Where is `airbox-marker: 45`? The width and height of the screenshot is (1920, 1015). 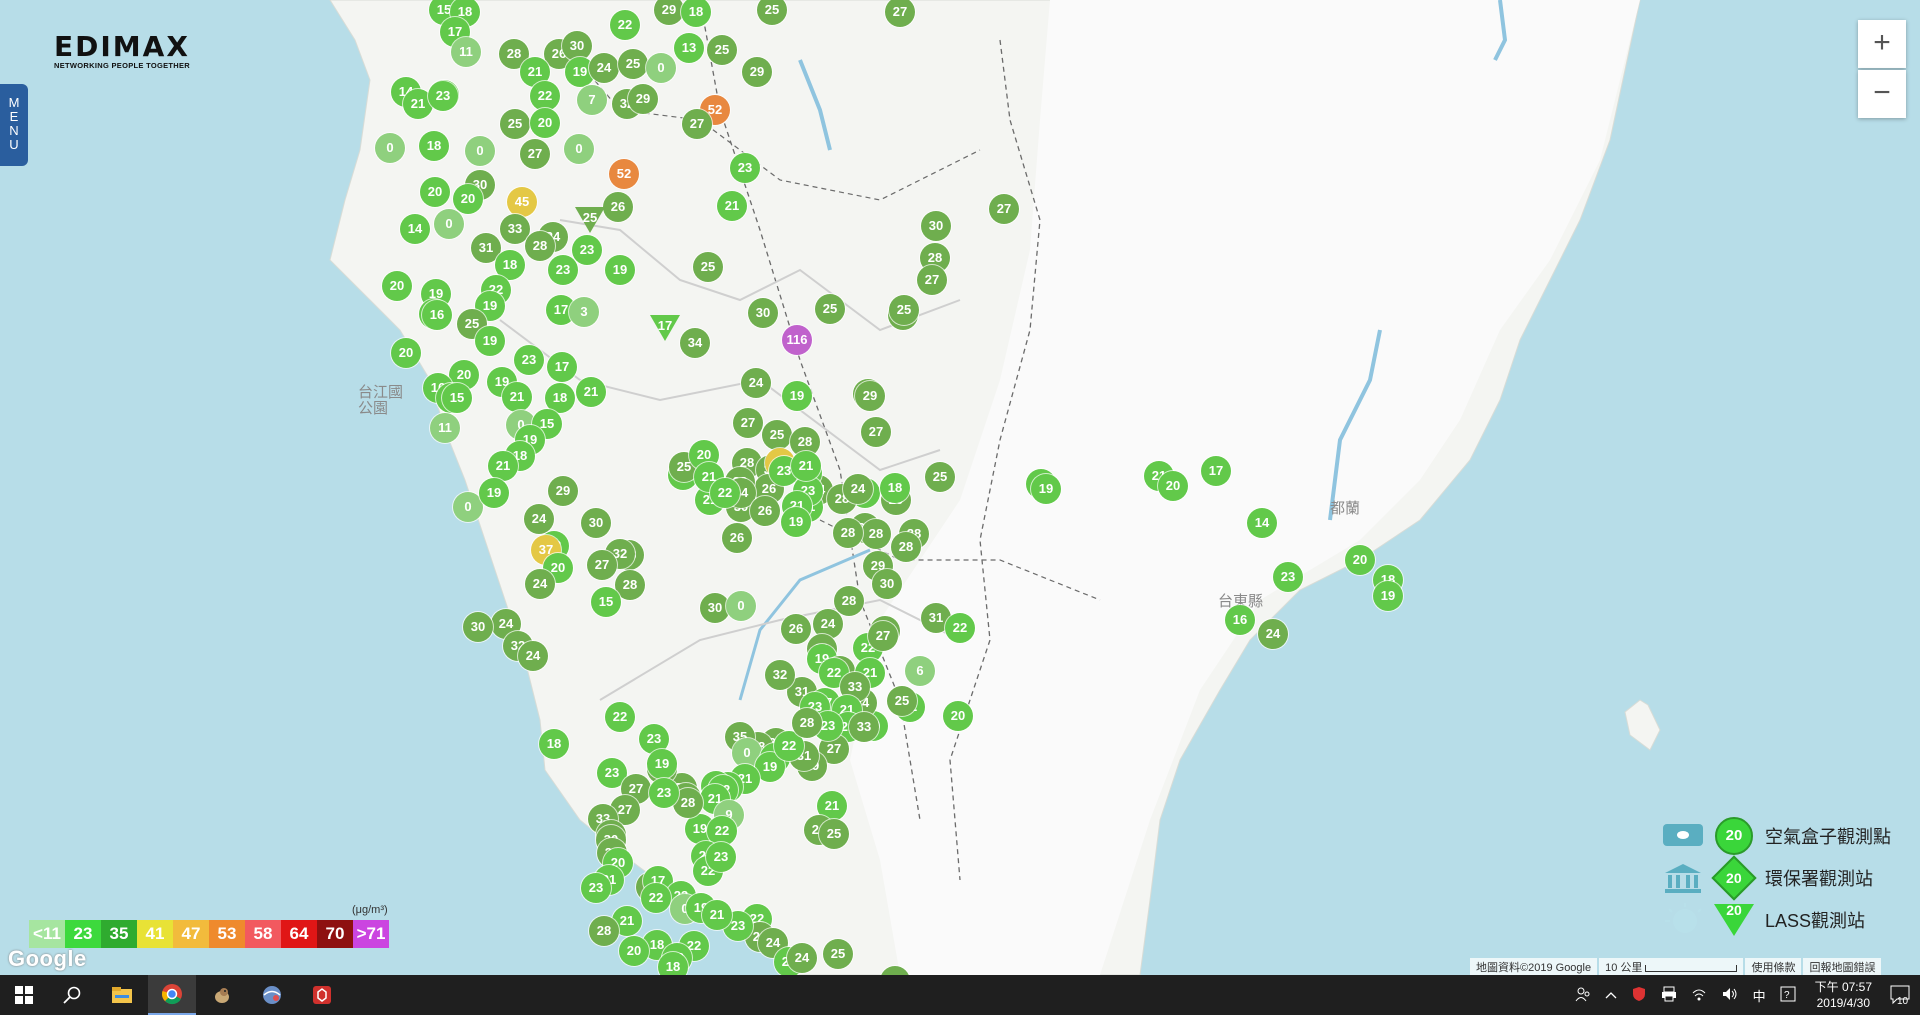 airbox-marker: 45 is located at coordinates (522, 202).